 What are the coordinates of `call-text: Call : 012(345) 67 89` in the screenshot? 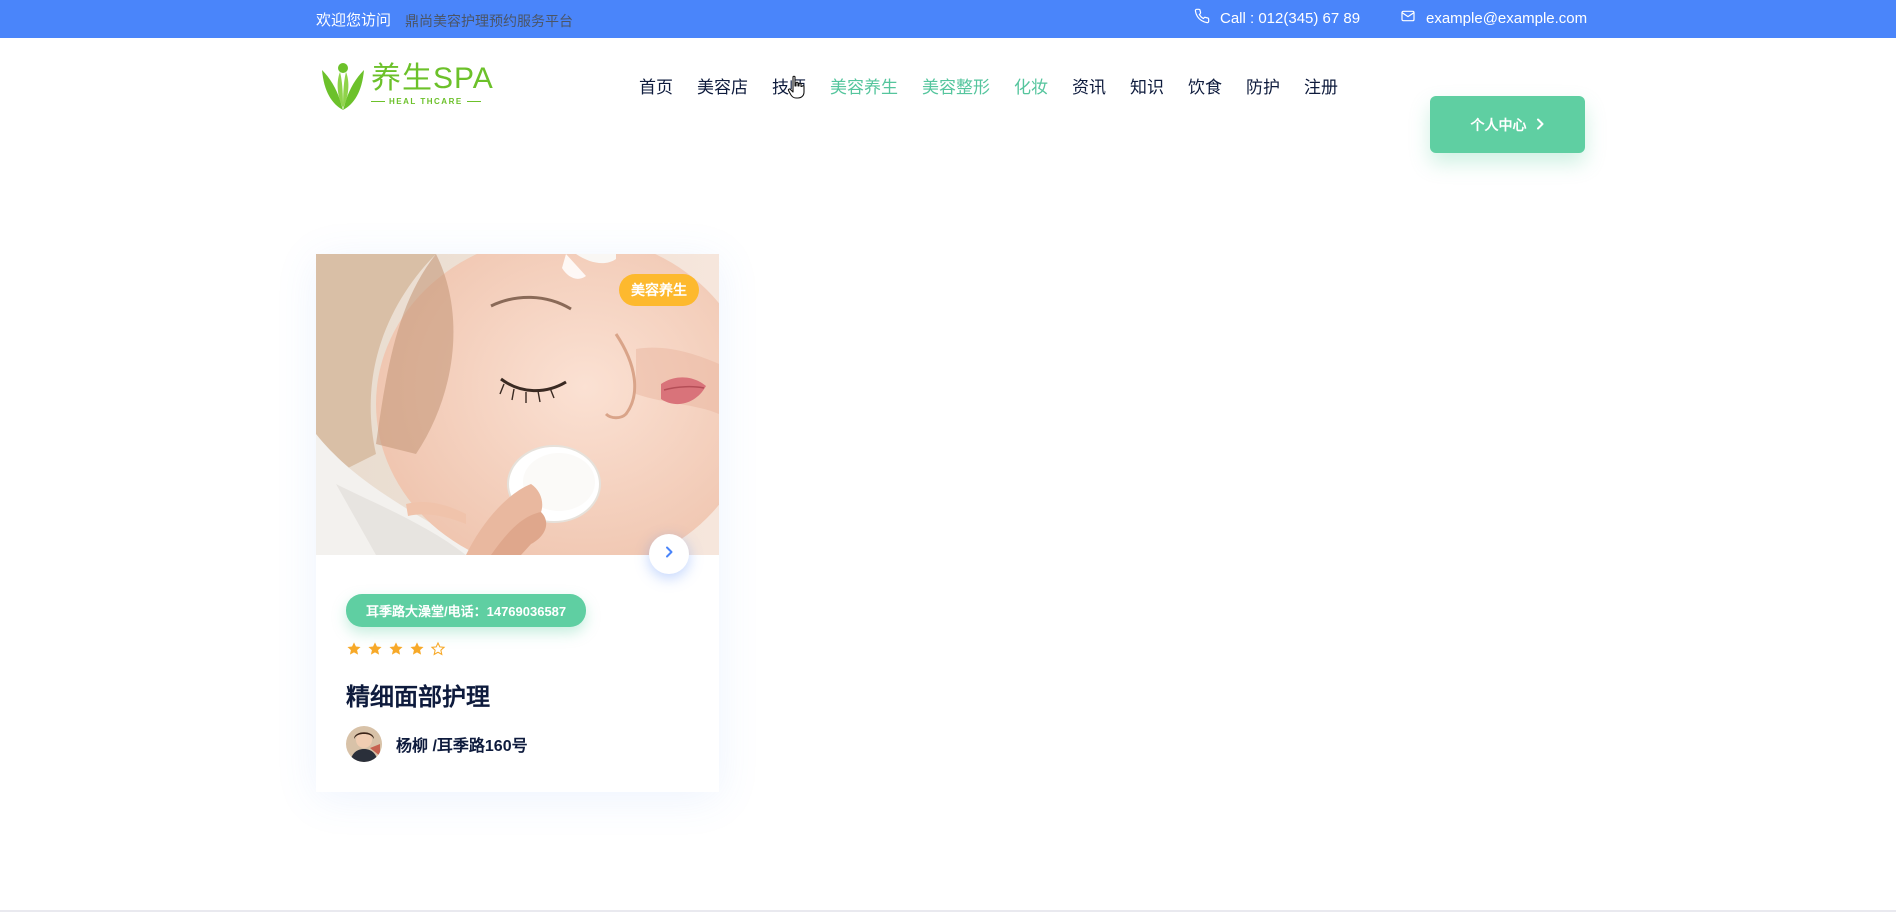 It's located at (1290, 18).